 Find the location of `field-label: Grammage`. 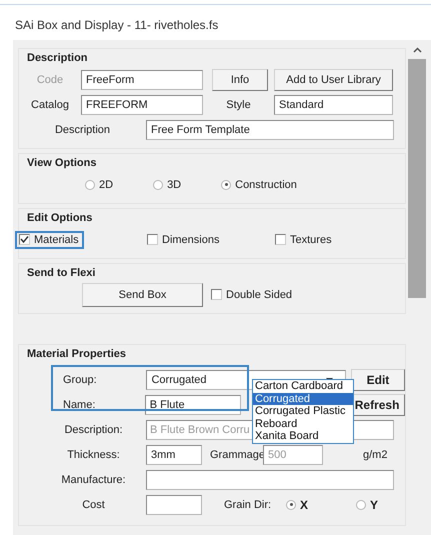

field-label: Grammage is located at coordinates (236, 454).